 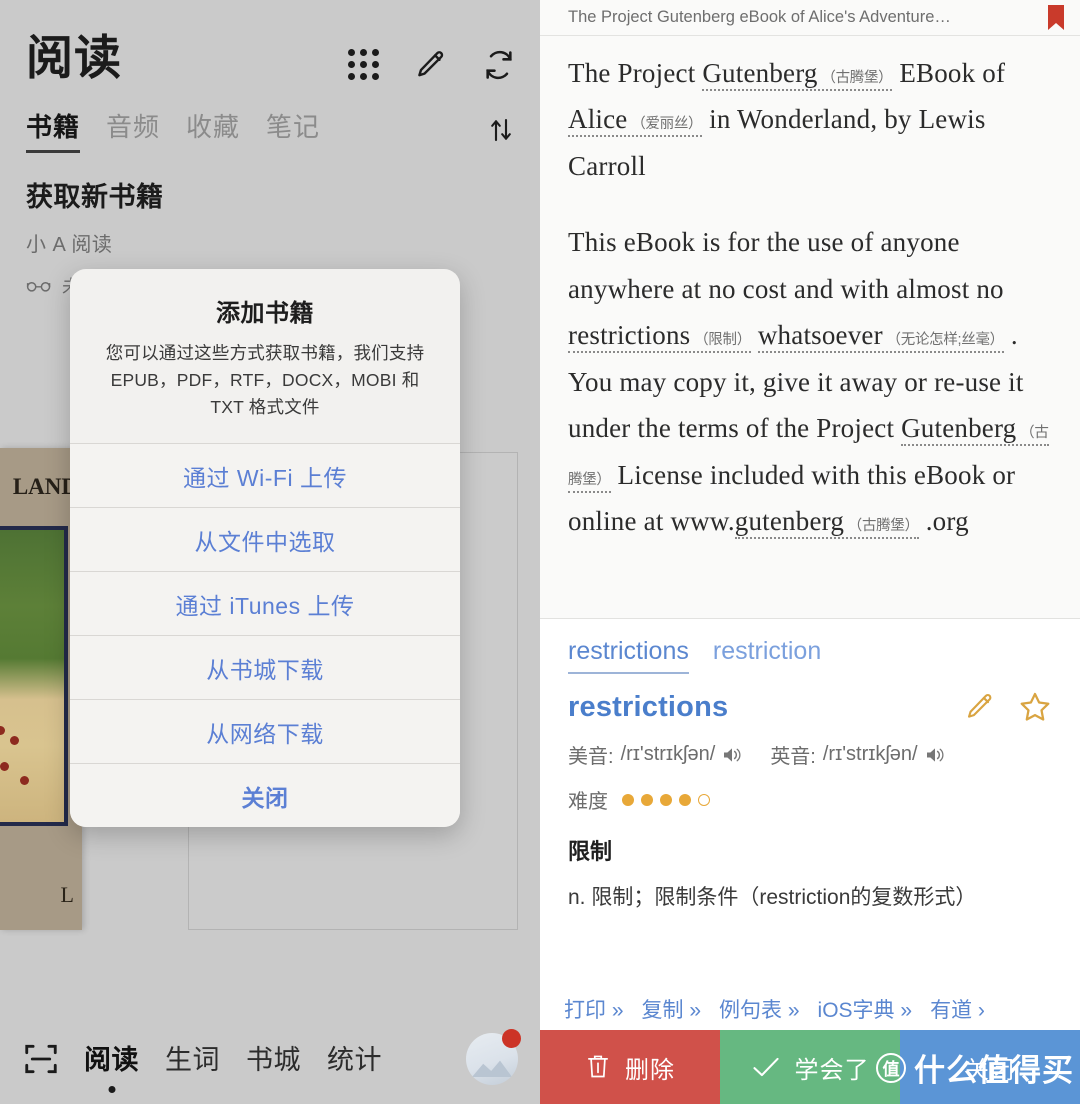 I want to click on dictionary-links: 打印 » 复制 » 例句表 » iOS字典 » 有道 ›, so click(x=810, y=1009).